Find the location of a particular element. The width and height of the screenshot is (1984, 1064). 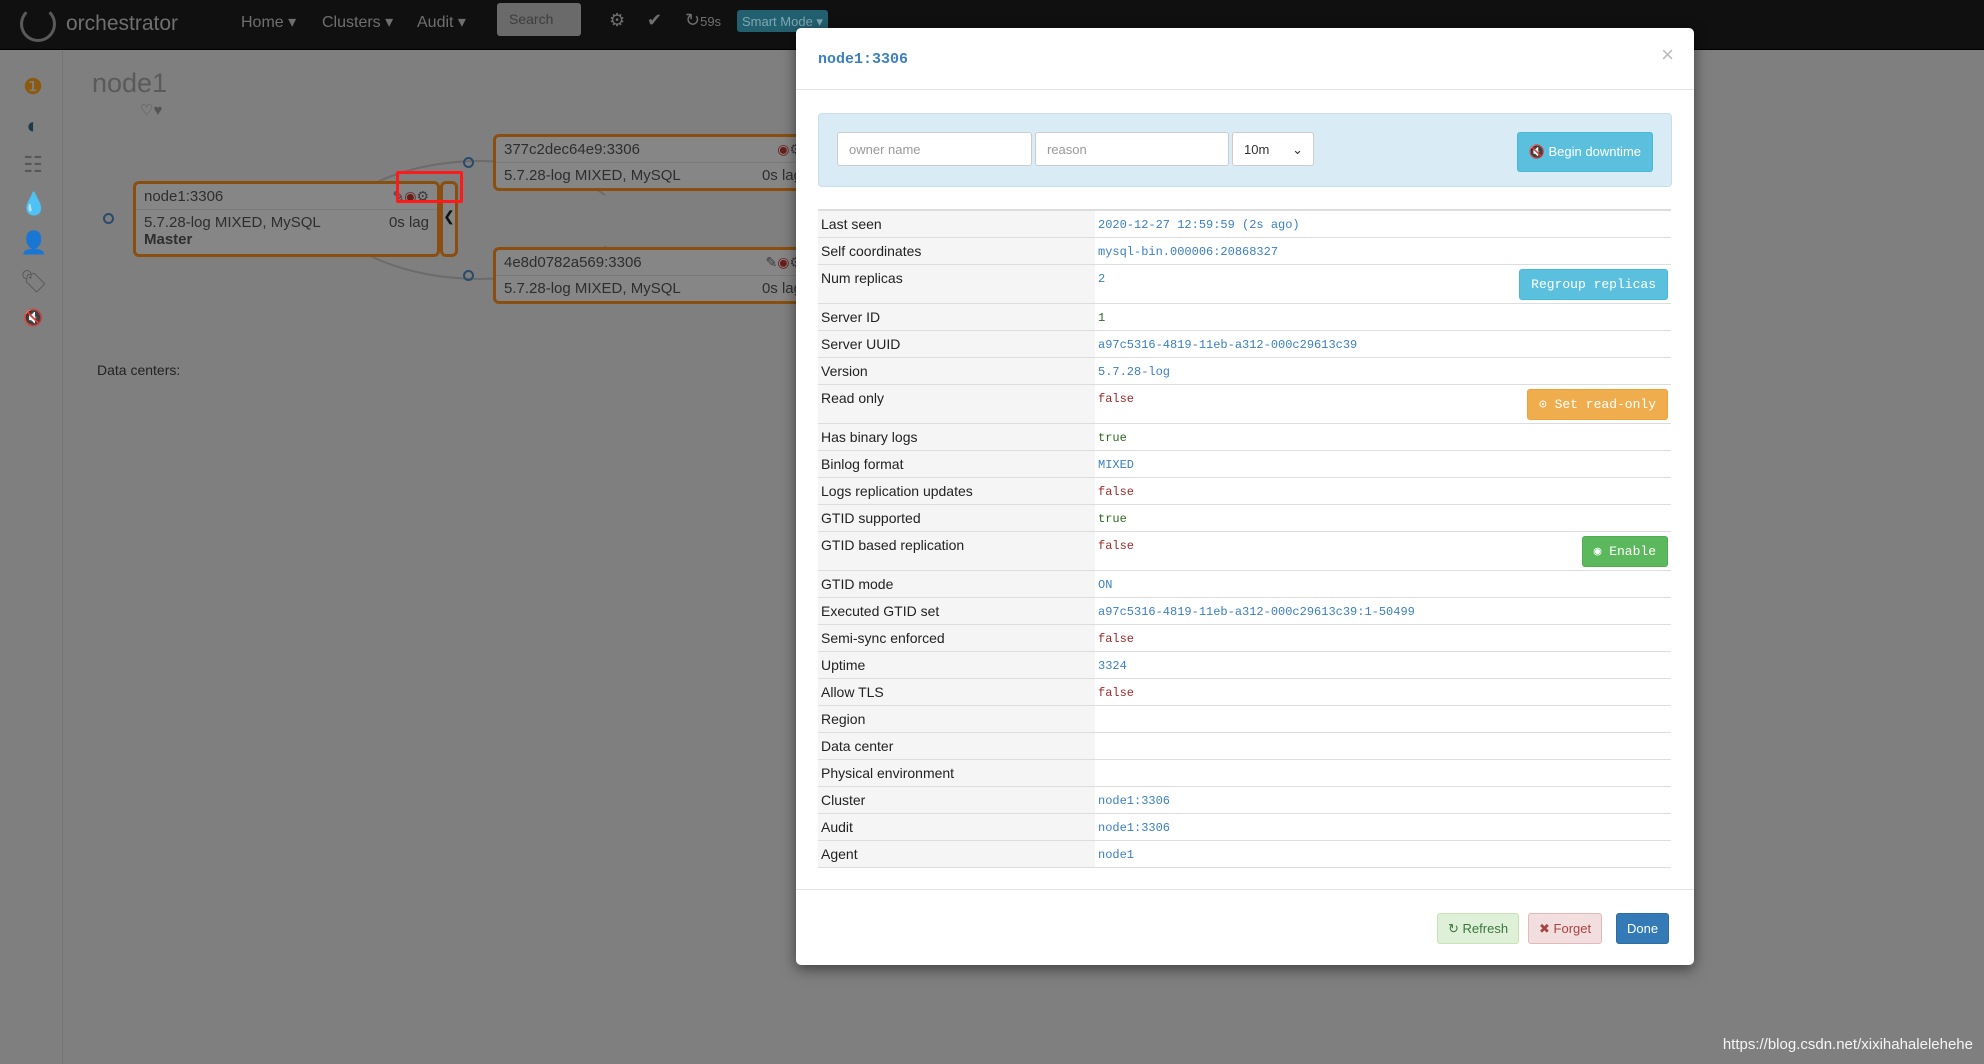

menu-clusters: Clusters ▾ is located at coordinates (357, 22).